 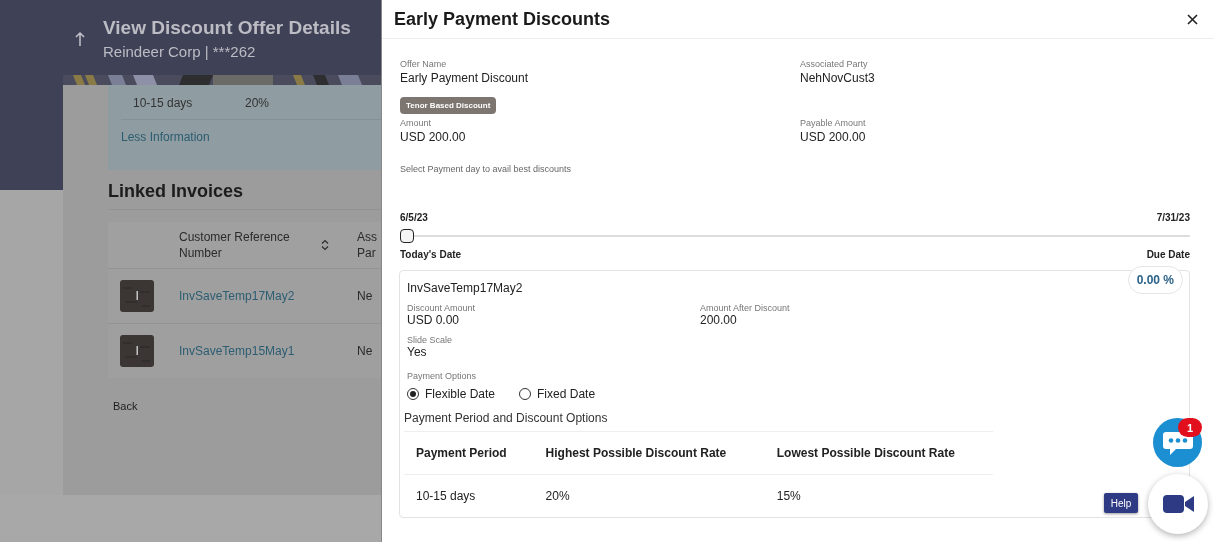 I want to click on slider-thumb, so click(x=407, y=236).